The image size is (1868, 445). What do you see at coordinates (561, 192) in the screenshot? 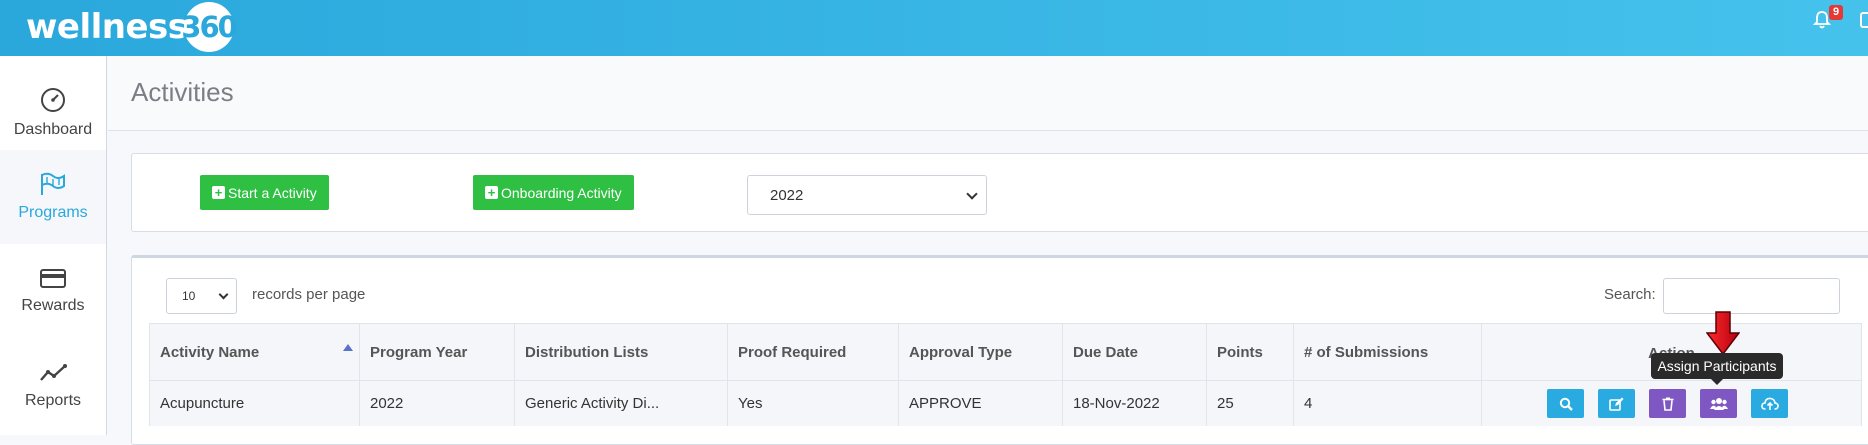
I see `onboarding-activity-label: Onboarding Activity` at bounding box center [561, 192].